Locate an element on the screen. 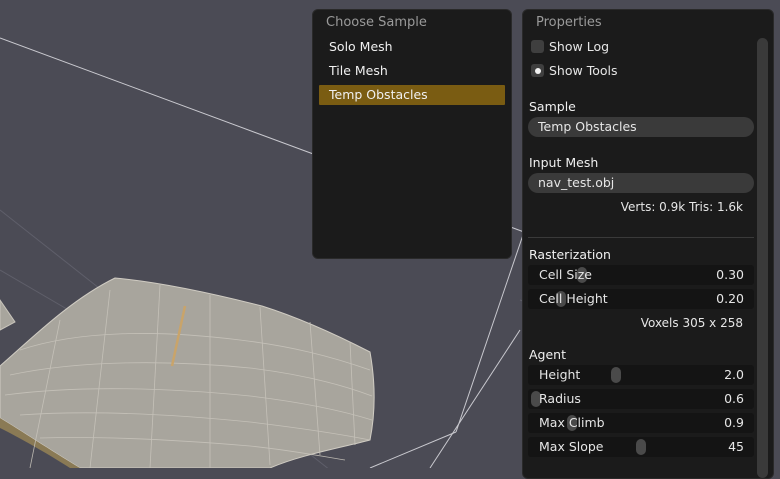  properties-scrollbar is located at coordinates (762, 258).